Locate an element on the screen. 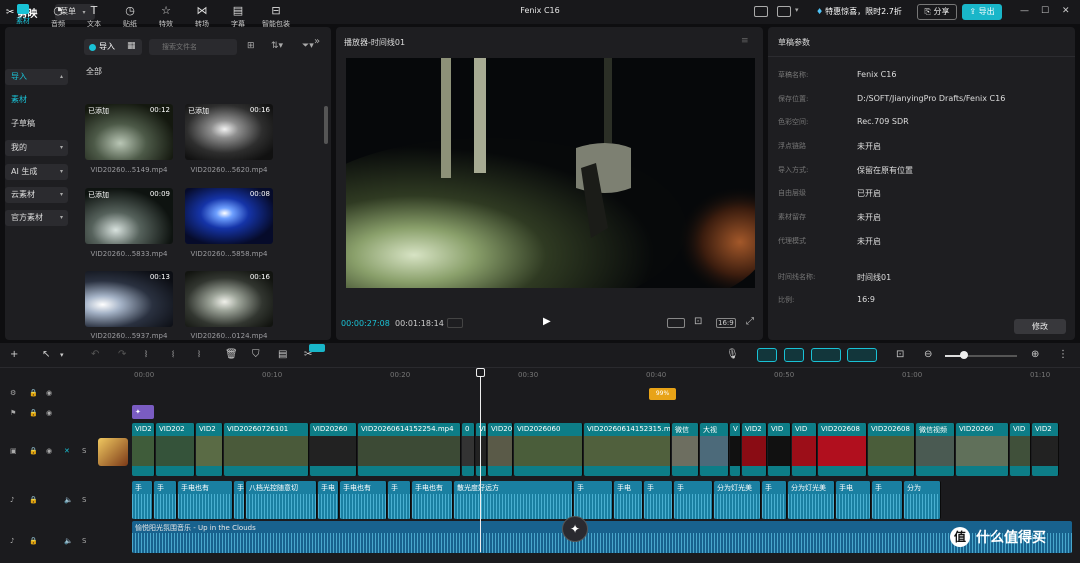  redo-icon: ↷ is located at coordinates (122, 354).